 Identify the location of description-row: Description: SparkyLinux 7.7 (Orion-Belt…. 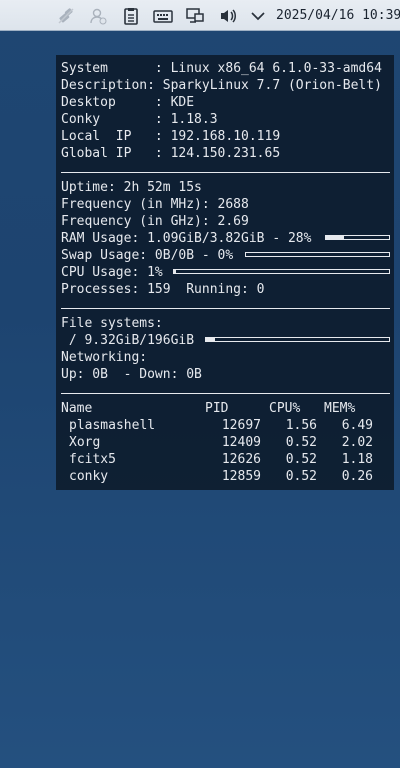
(221, 85).